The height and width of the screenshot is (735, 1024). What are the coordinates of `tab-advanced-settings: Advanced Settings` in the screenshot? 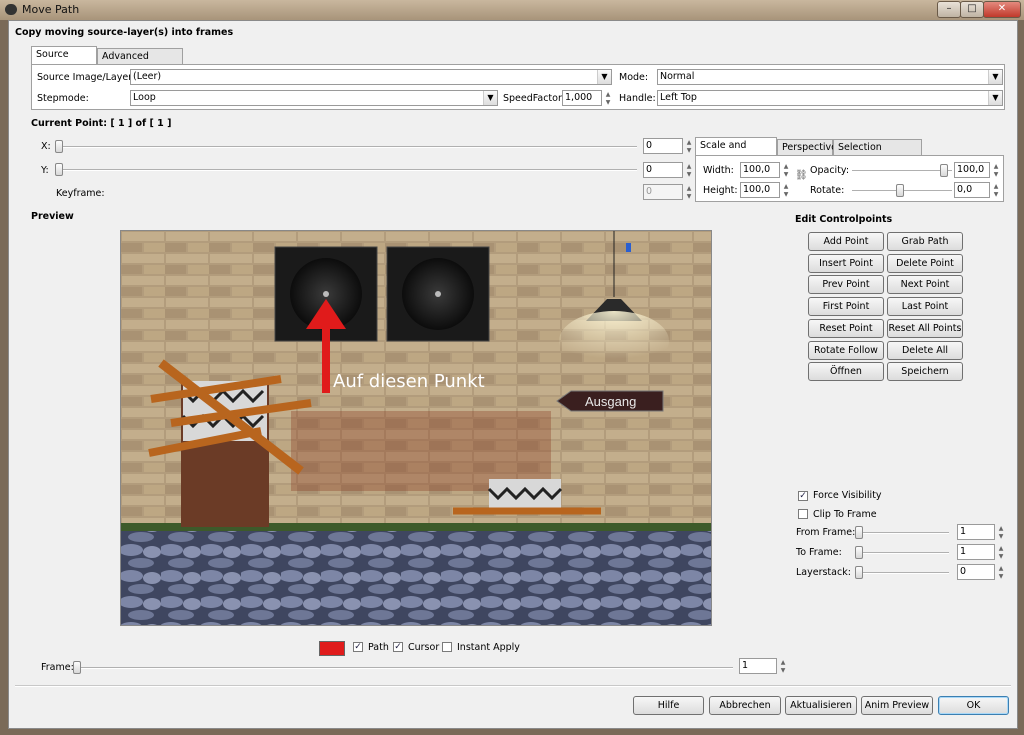 It's located at (140, 63).